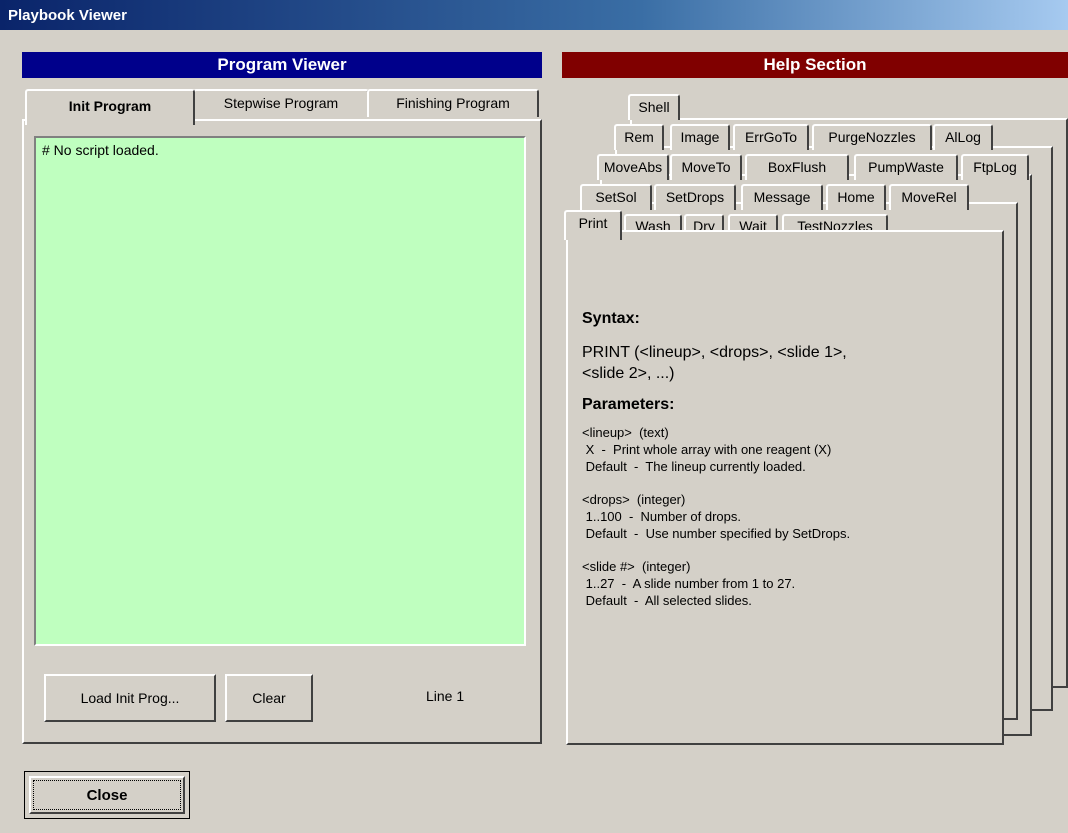 The width and height of the screenshot is (1068, 833). Describe the element at coordinates (110, 106) in the screenshot. I see `tab-init-program-label: Init Program` at that location.